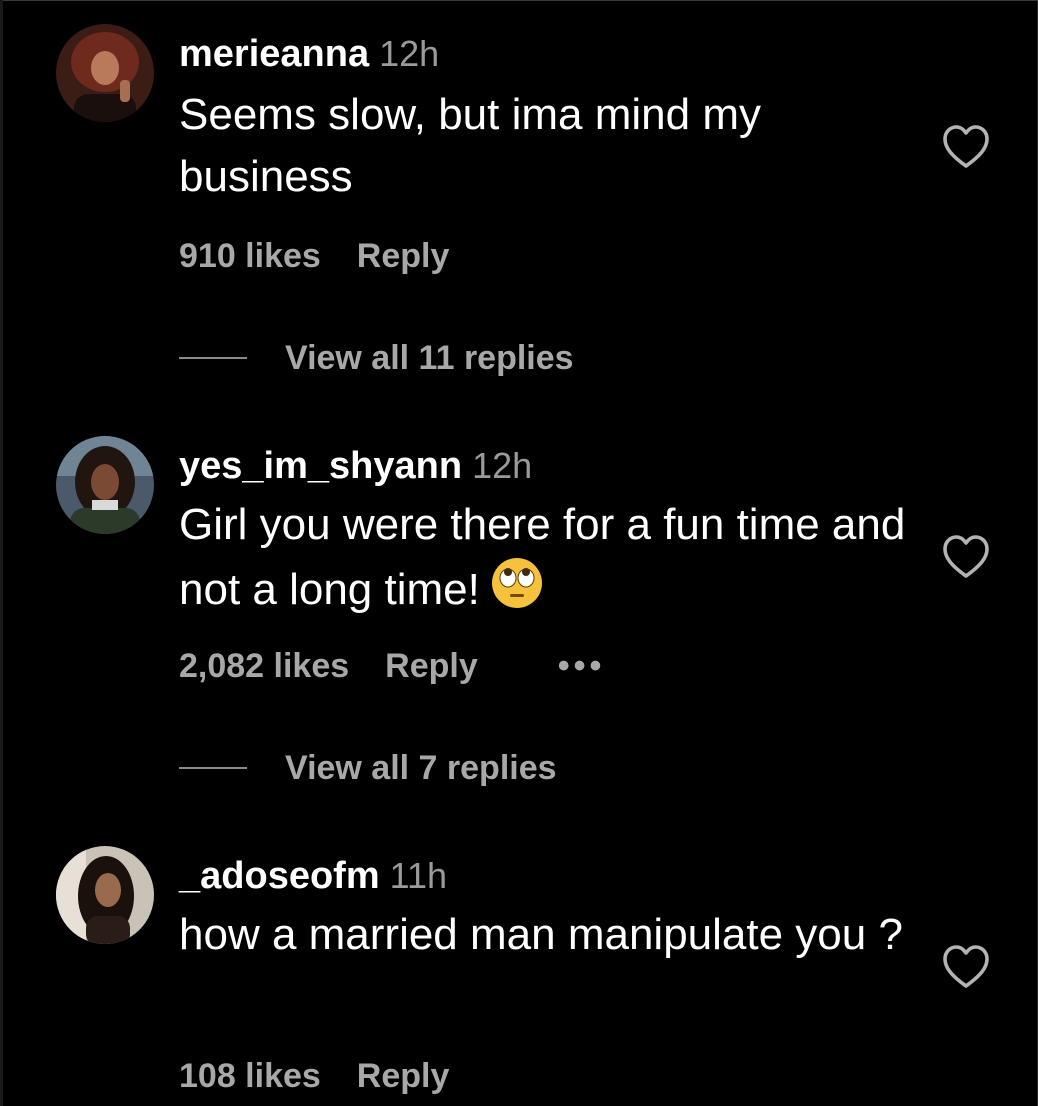 The height and width of the screenshot is (1106, 1038). I want to click on comment-username: _adoseofm, so click(279, 876).